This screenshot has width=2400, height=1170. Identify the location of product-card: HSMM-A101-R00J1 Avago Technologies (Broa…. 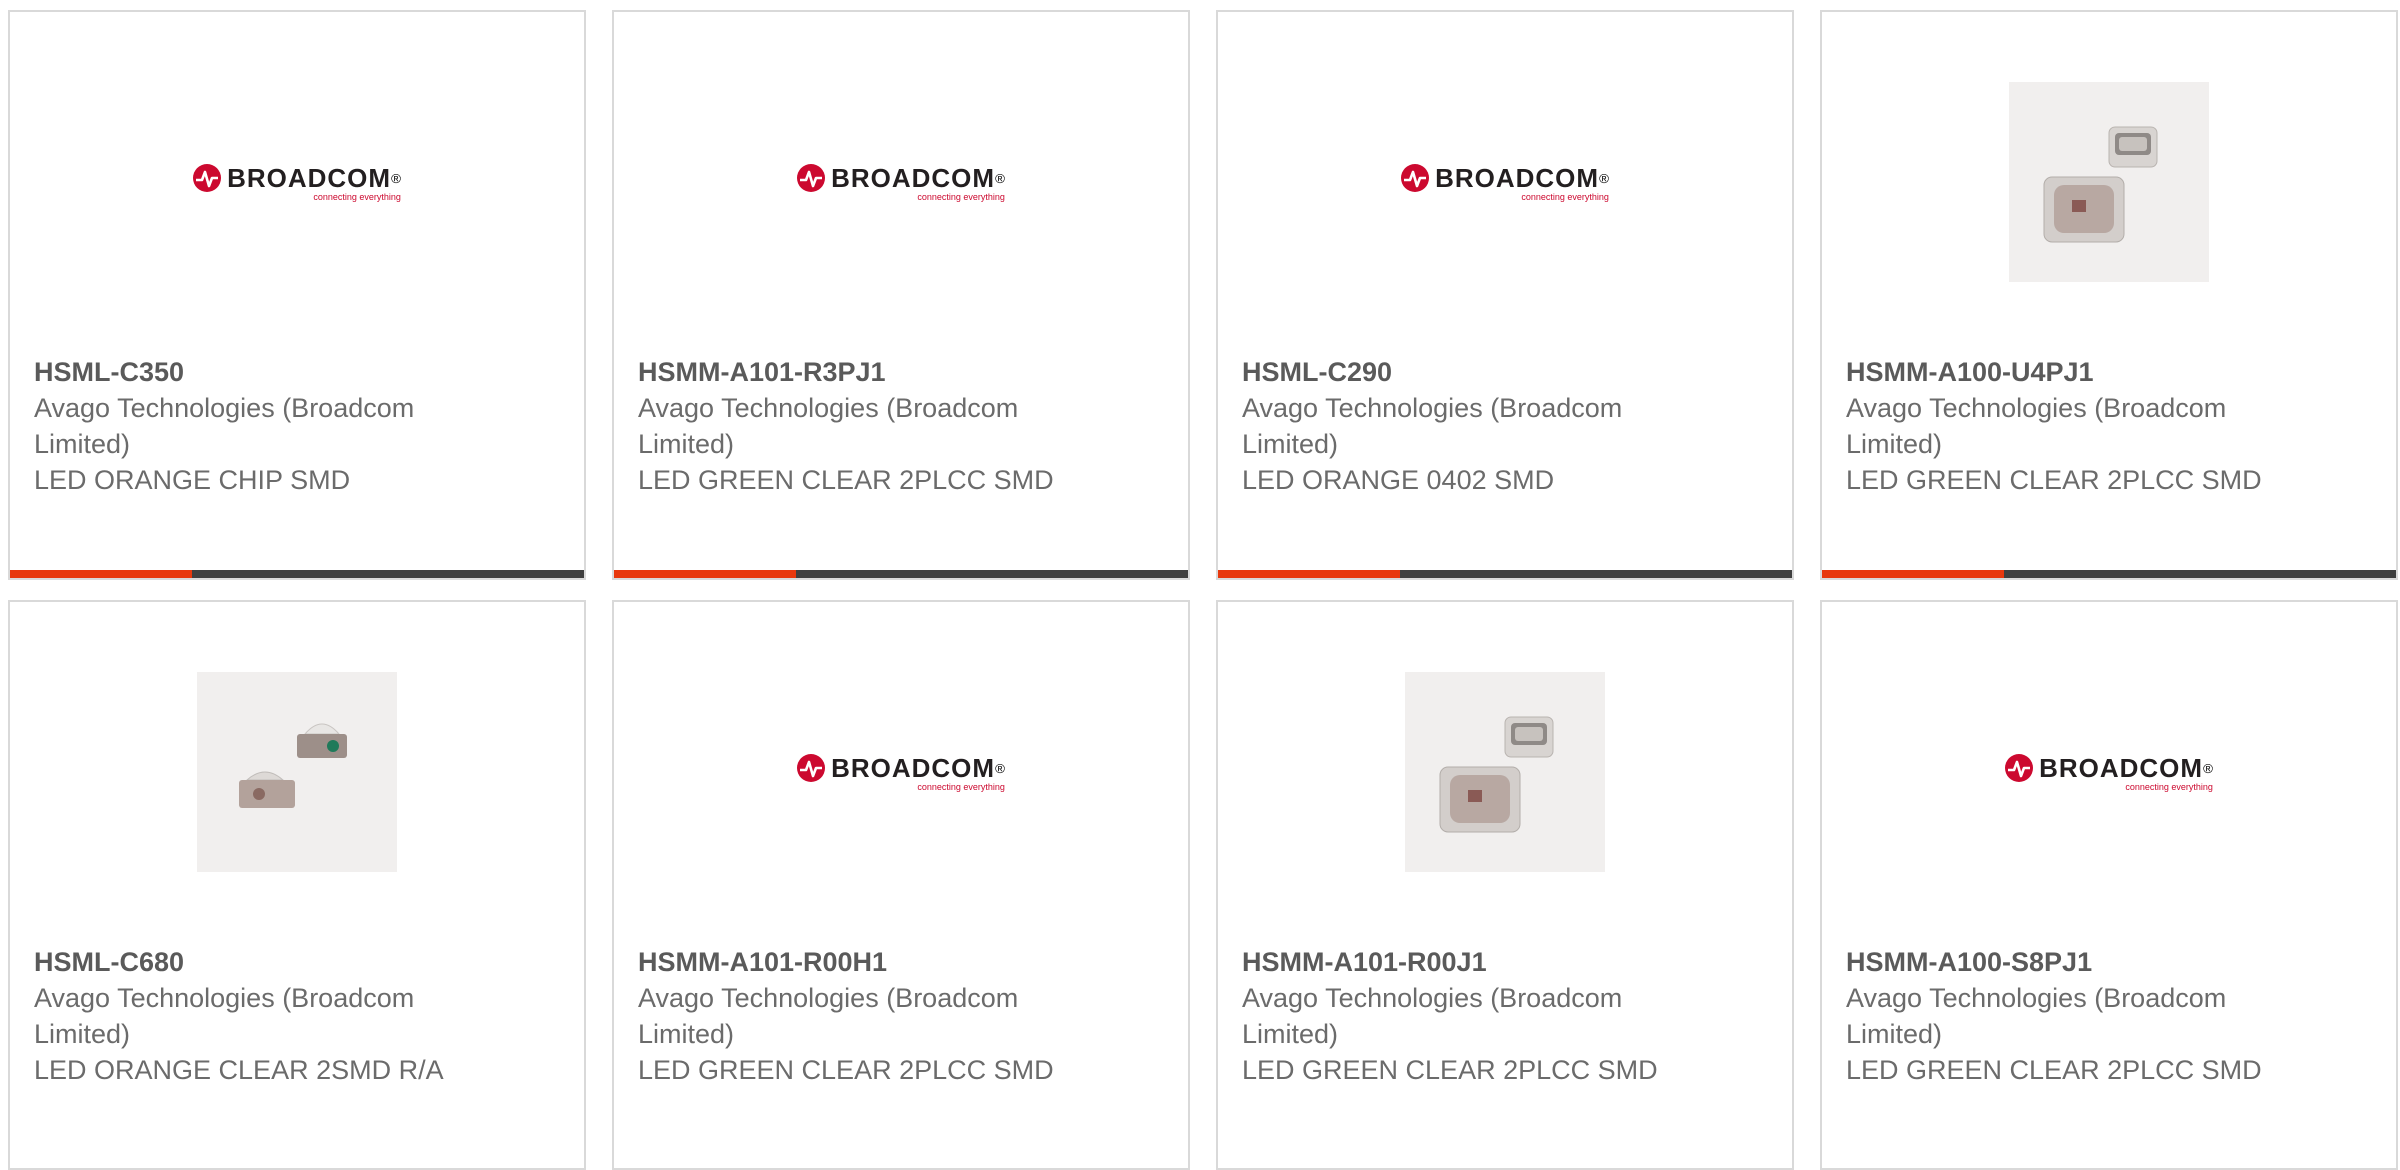
(1505, 885).